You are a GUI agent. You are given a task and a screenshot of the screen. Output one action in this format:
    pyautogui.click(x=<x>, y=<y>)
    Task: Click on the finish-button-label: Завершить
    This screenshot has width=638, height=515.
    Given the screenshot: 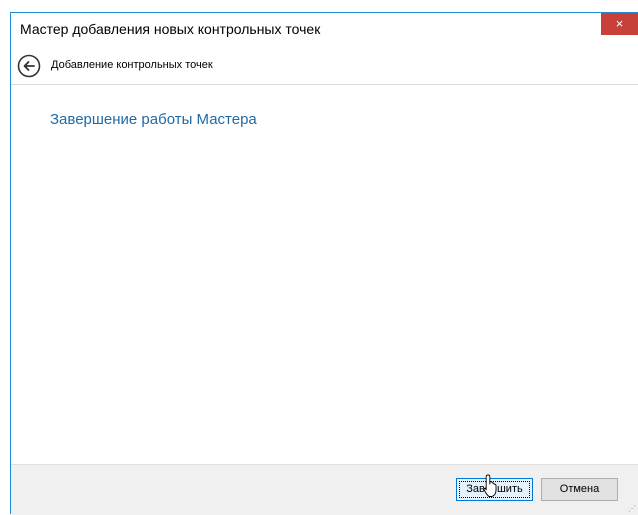 What is the action you would take?
    pyautogui.click(x=494, y=489)
    